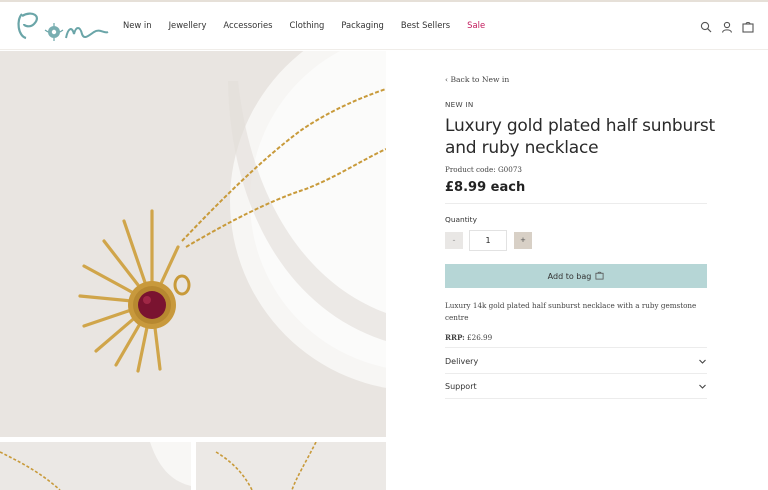 The width and height of the screenshot is (768, 490). What do you see at coordinates (461, 386) in the screenshot?
I see `accordion-support-label: Support` at bounding box center [461, 386].